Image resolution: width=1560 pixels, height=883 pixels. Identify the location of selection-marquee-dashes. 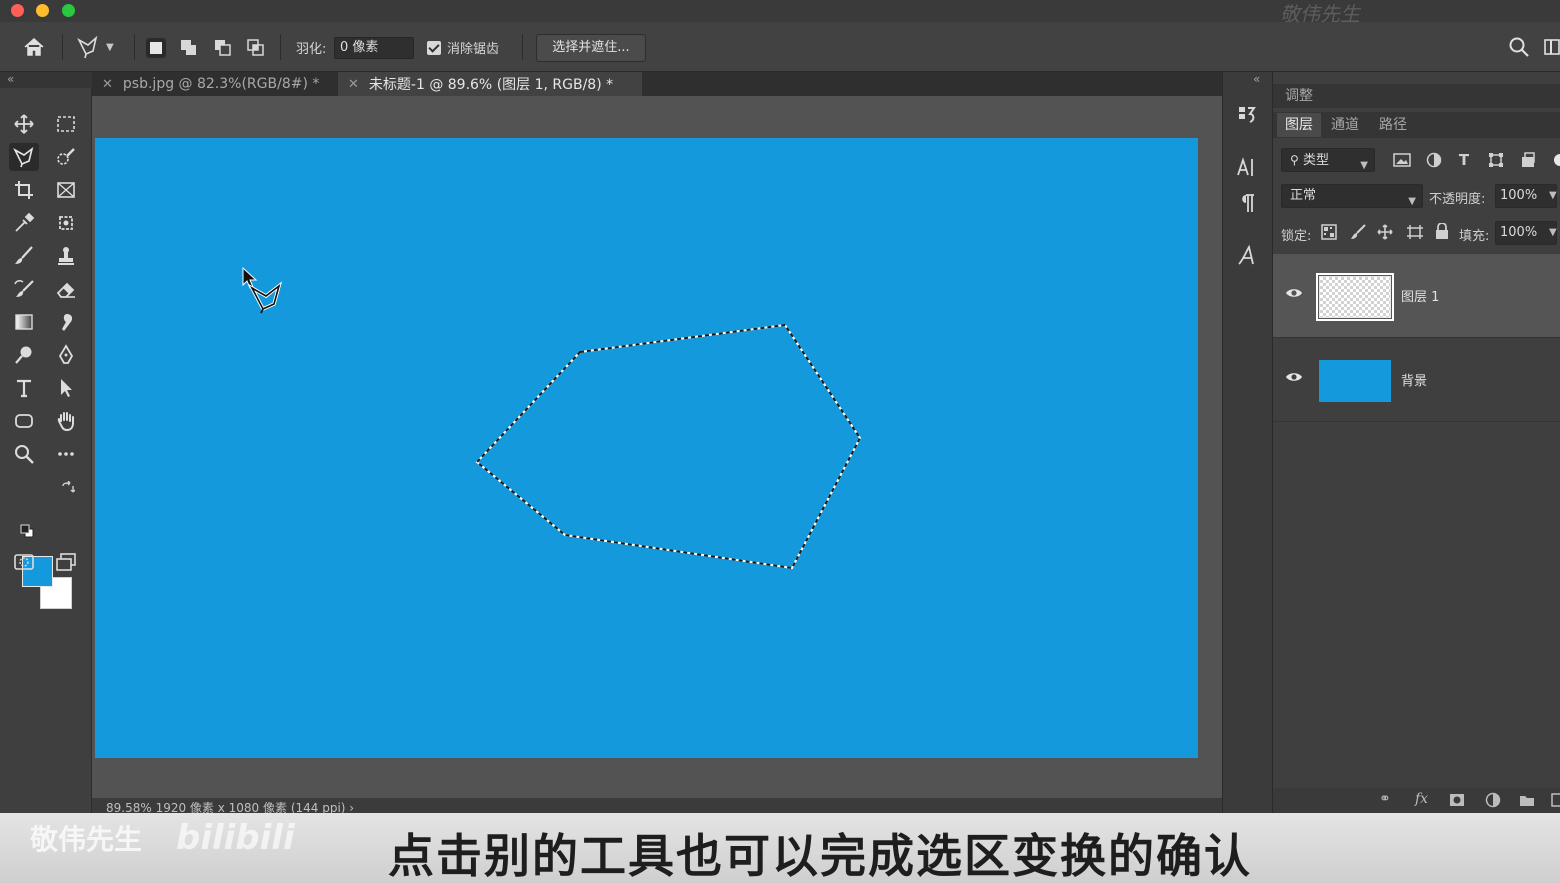
(668, 446).